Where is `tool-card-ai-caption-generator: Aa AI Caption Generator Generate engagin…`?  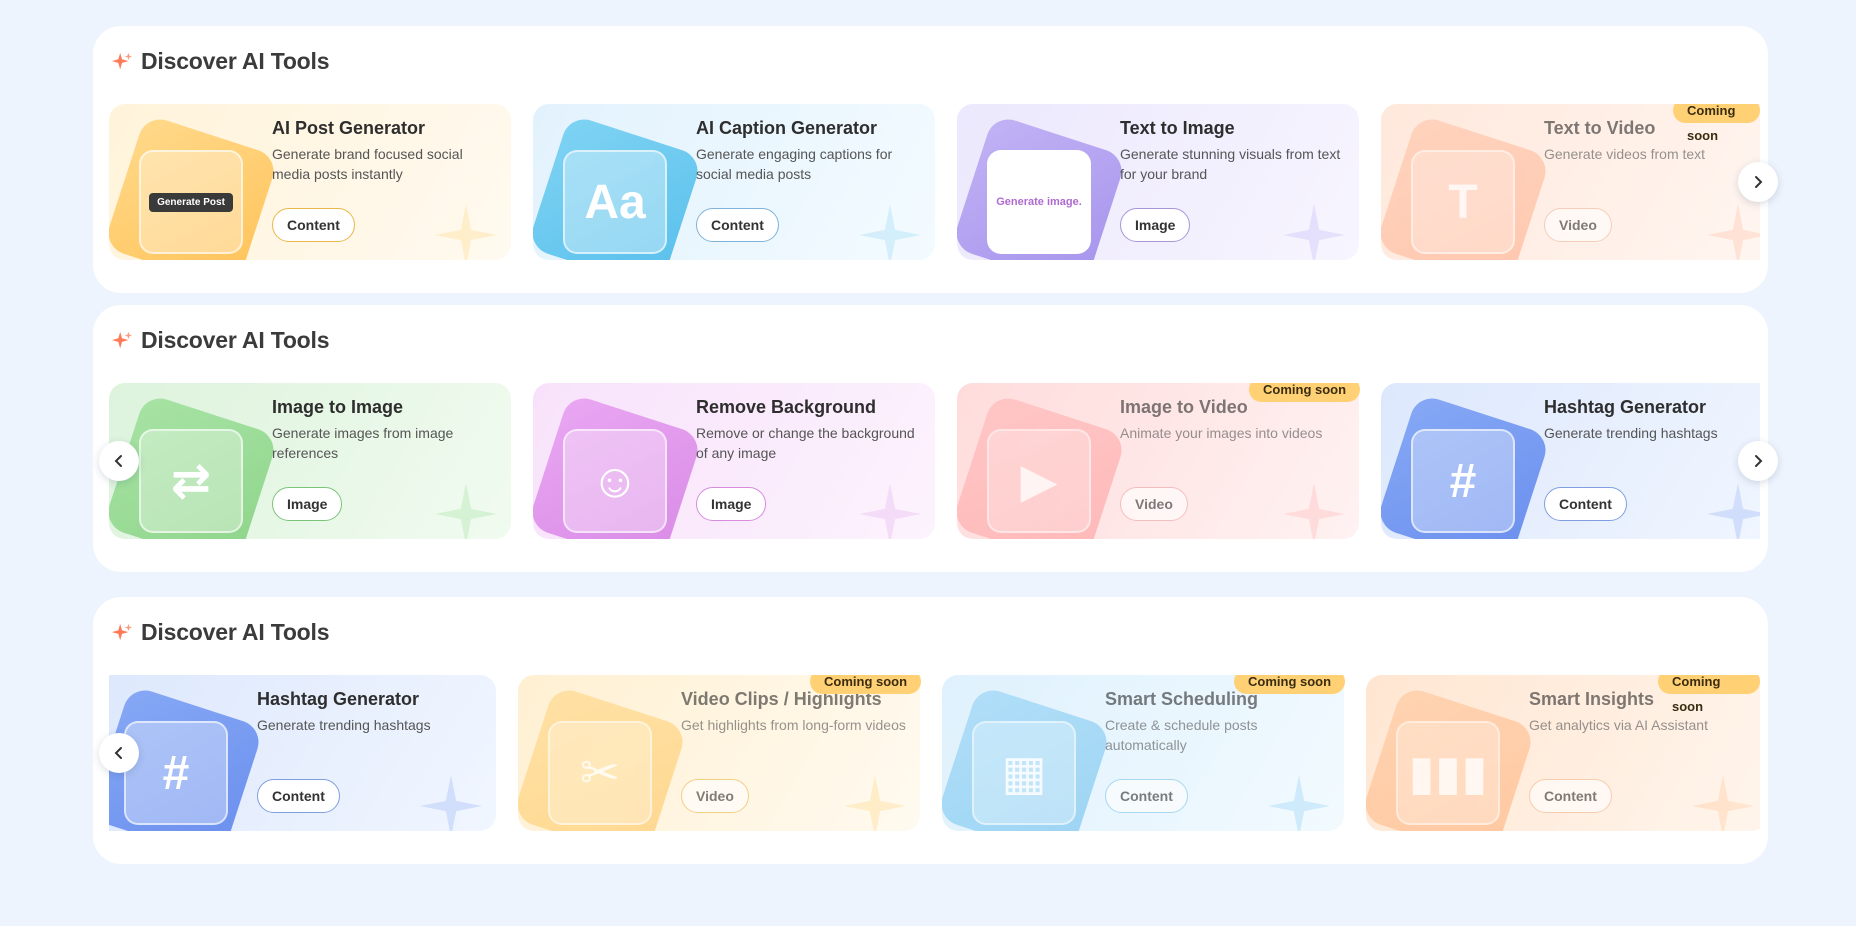 tool-card-ai-caption-generator: Aa AI Caption Generator Generate engagin… is located at coordinates (734, 182).